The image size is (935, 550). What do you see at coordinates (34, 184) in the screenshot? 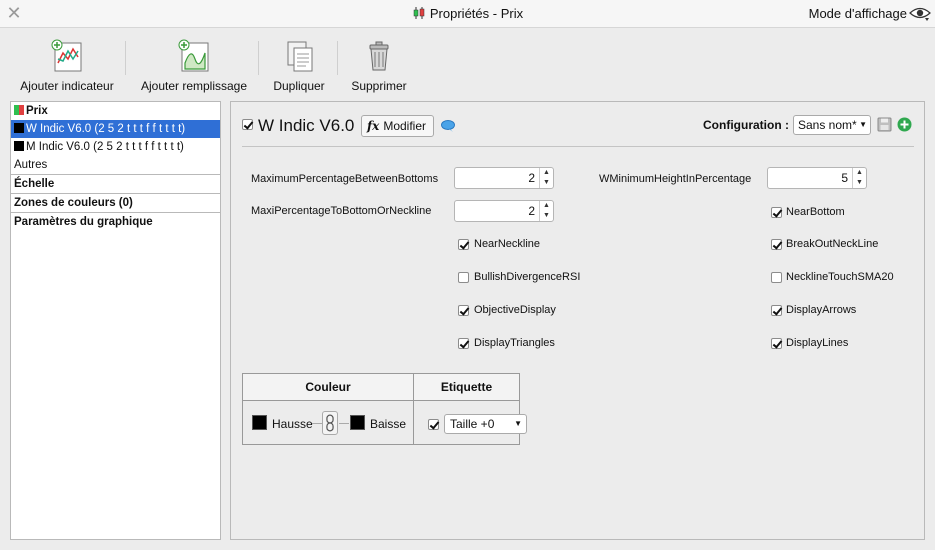
I see `tree-item-label: Échelle` at bounding box center [34, 184].